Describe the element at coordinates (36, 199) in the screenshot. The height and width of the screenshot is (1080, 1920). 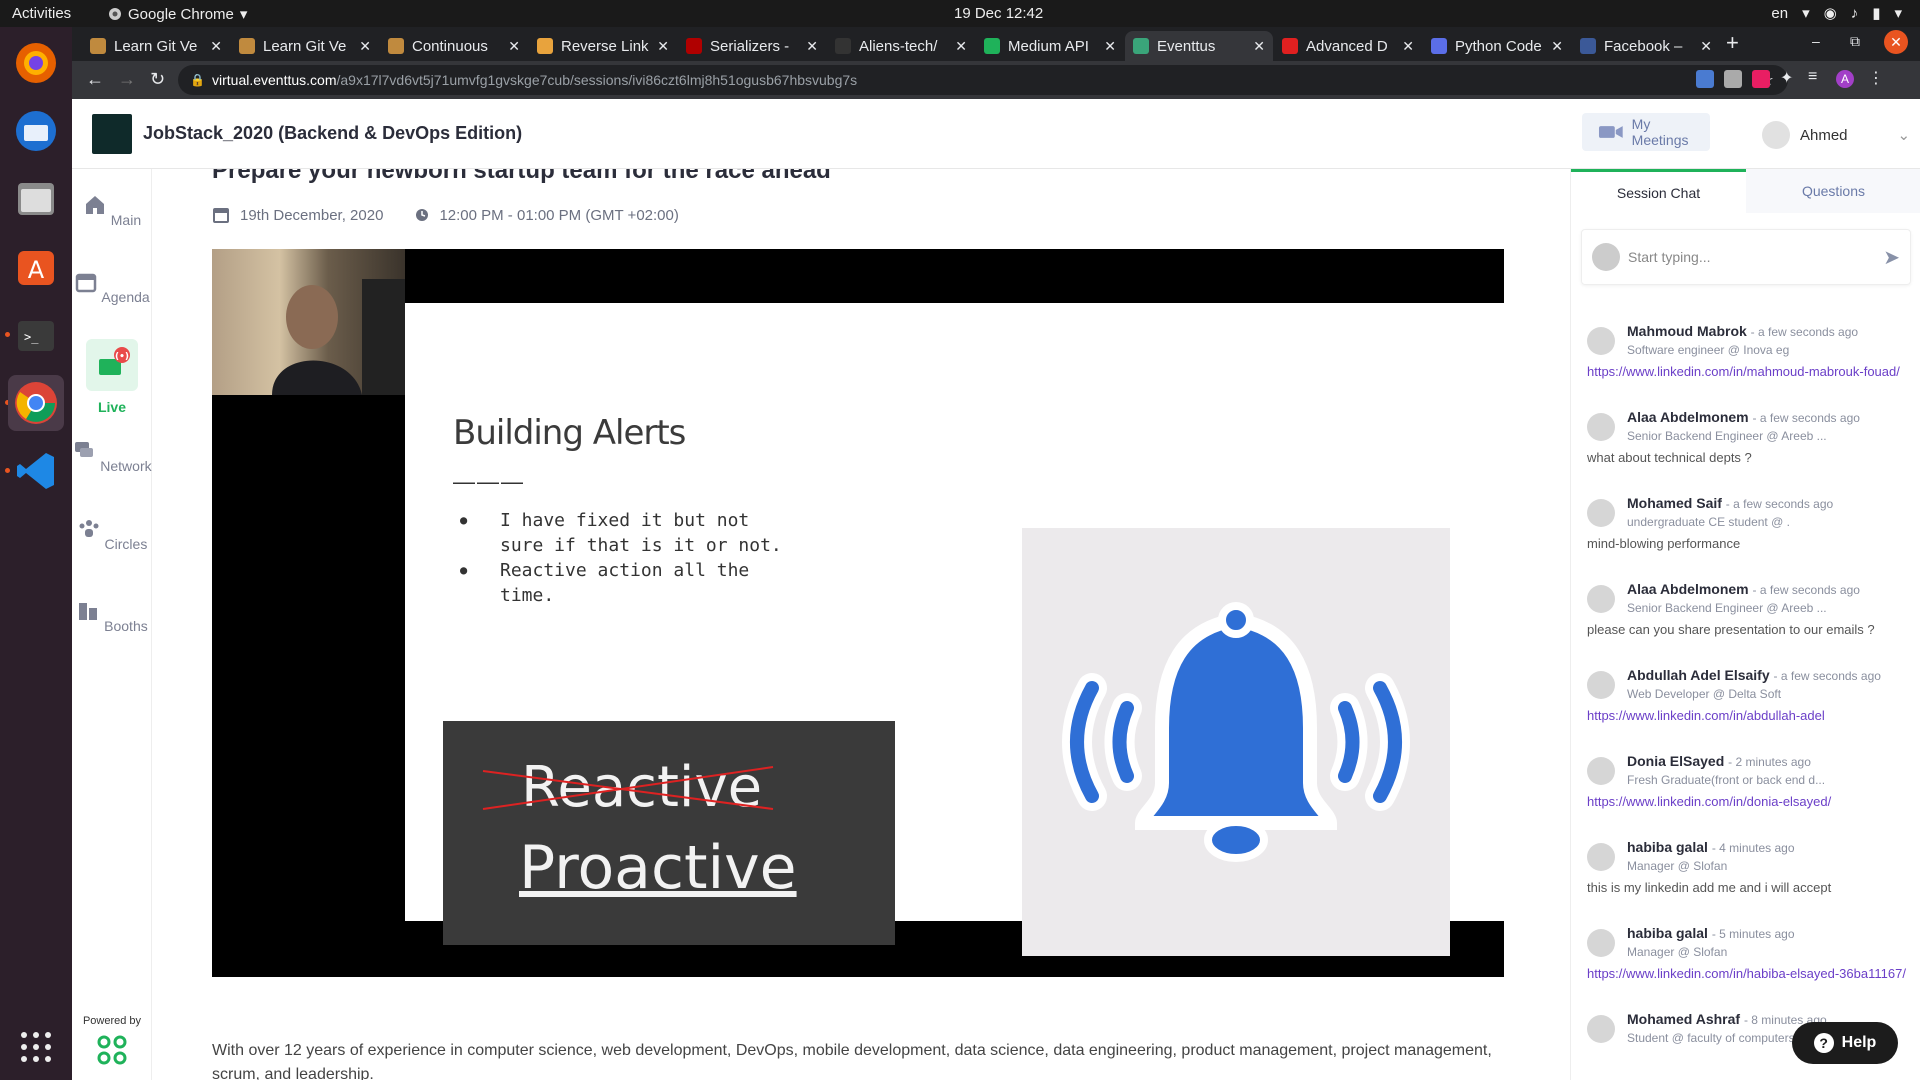
I see `files-icon` at that location.